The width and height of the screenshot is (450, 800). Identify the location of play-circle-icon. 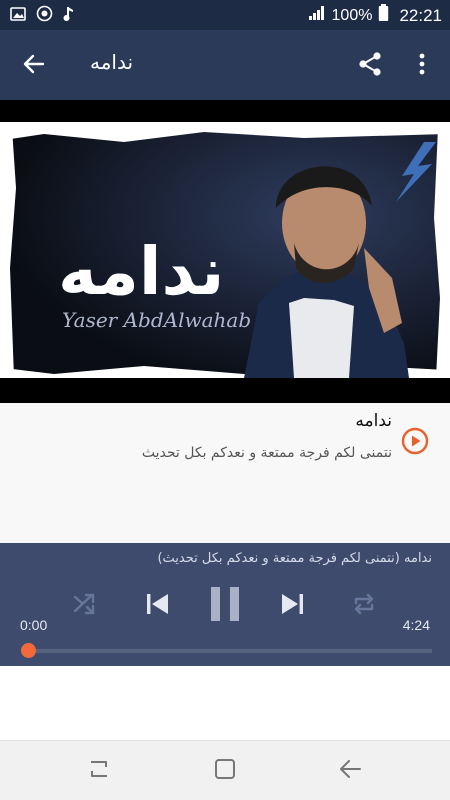
(415, 443).